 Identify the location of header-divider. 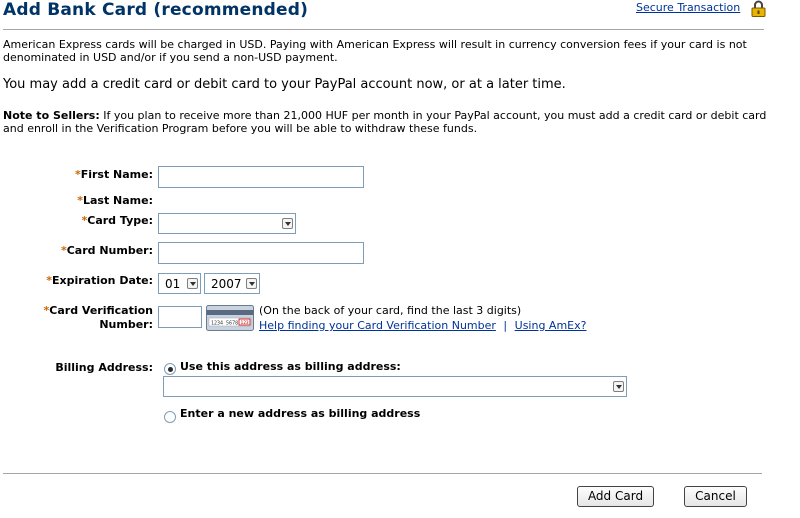
(383, 29).